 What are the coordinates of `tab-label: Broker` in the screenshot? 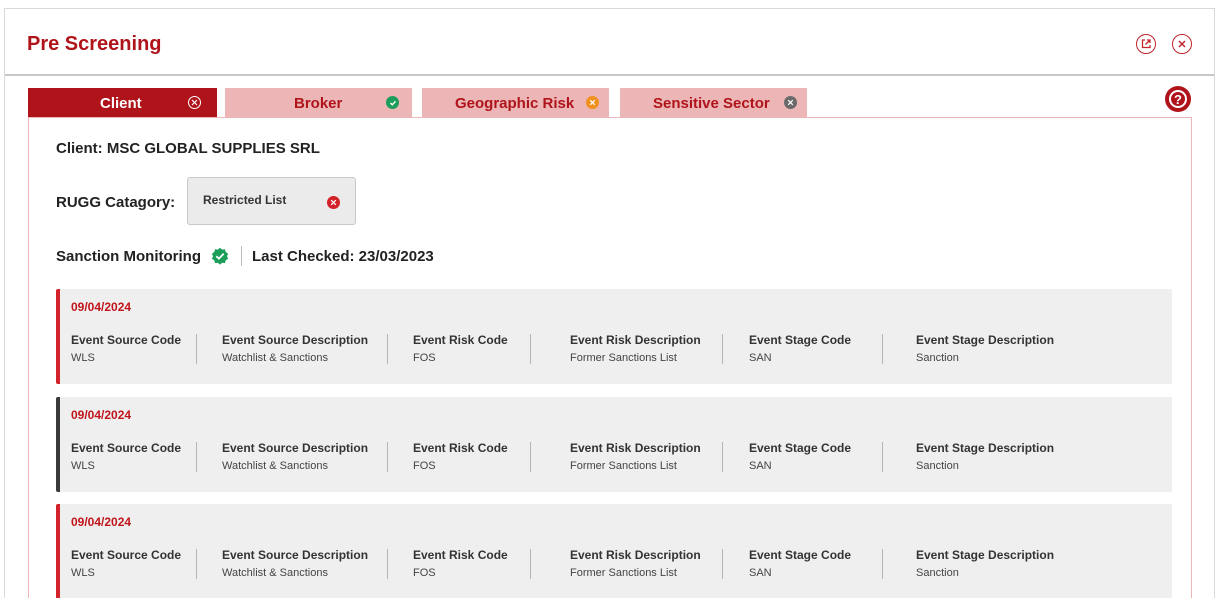 It's located at (318, 103).